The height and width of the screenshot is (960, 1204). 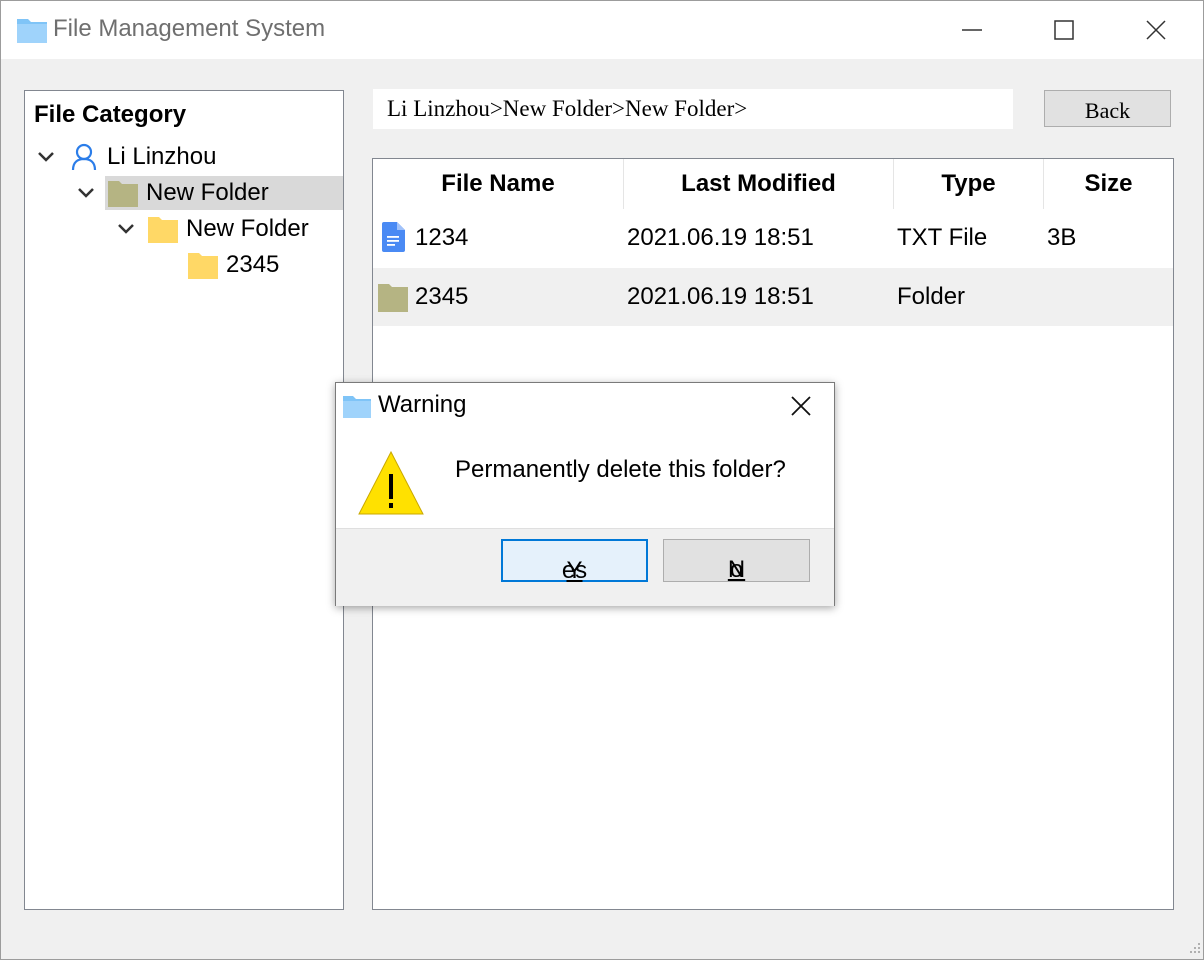 I want to click on dialog-close-button, so click(x=801, y=407).